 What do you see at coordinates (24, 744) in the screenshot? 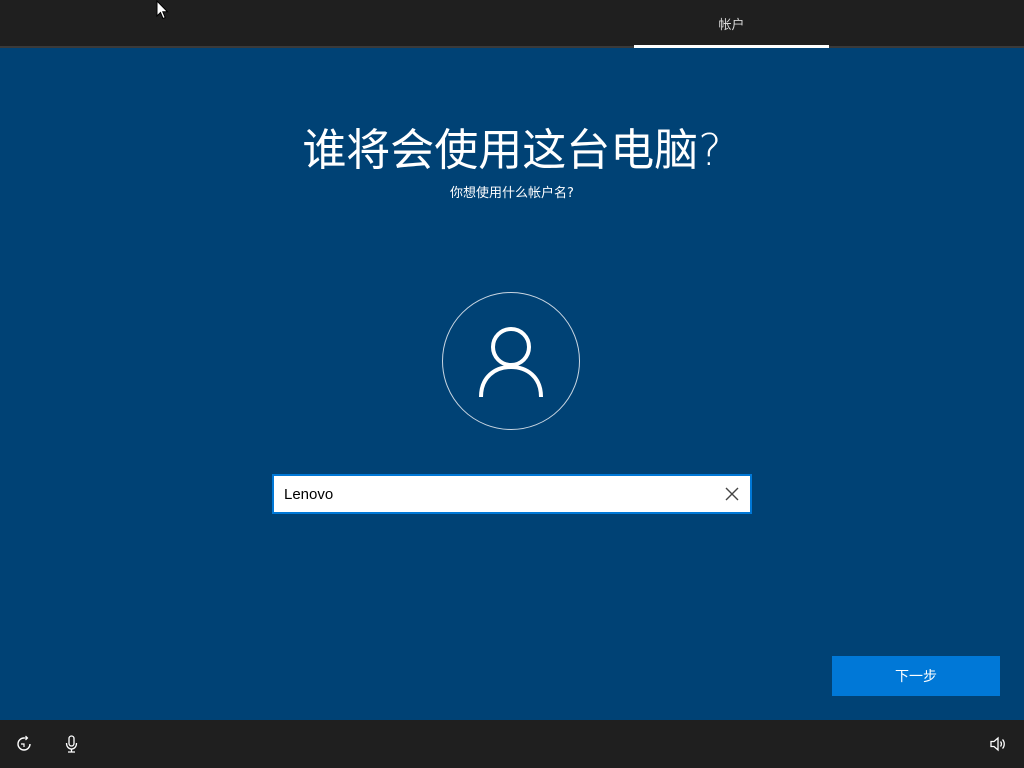
I see `ease-of-access-icon` at bounding box center [24, 744].